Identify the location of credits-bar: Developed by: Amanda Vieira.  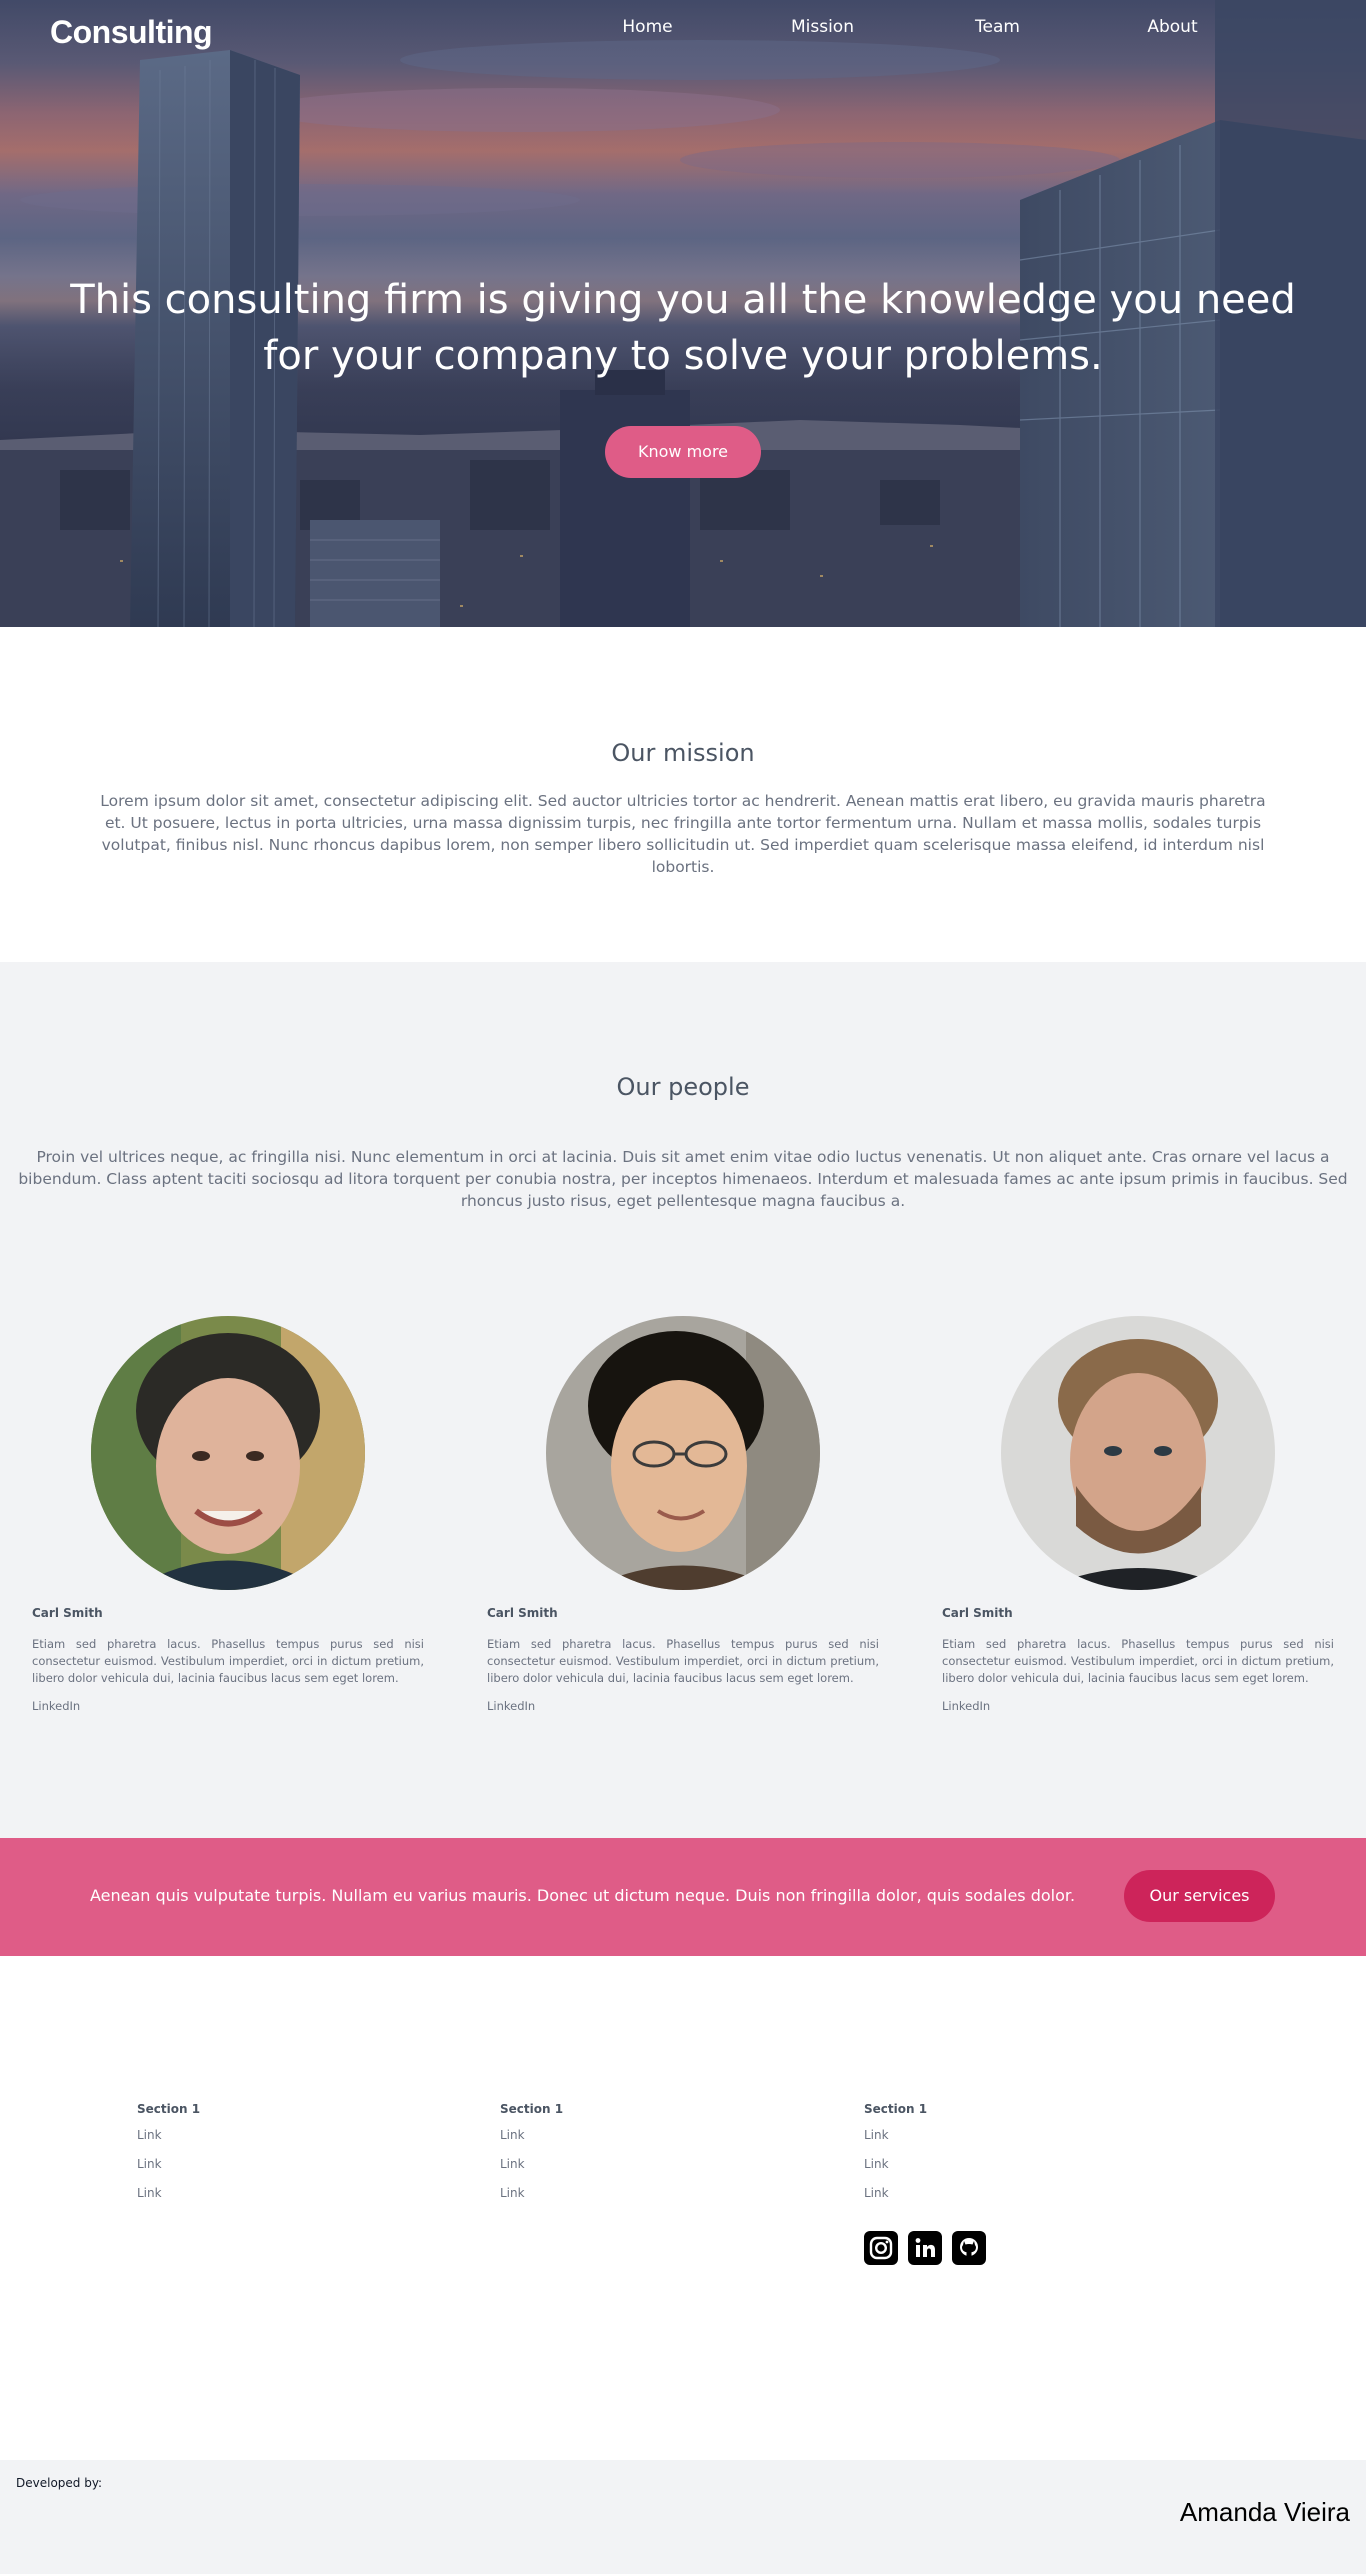
(683, 2517).